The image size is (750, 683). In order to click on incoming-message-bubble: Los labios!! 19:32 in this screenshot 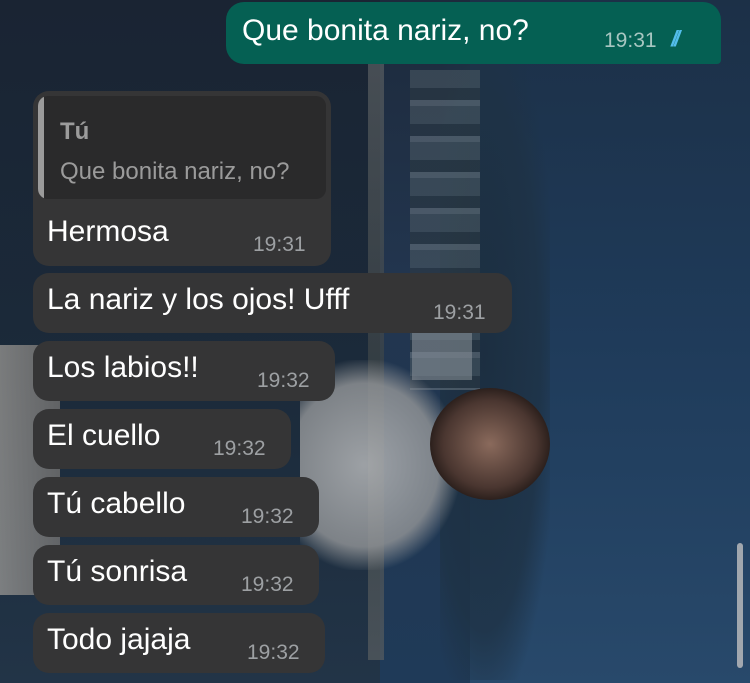, I will do `click(184, 371)`.